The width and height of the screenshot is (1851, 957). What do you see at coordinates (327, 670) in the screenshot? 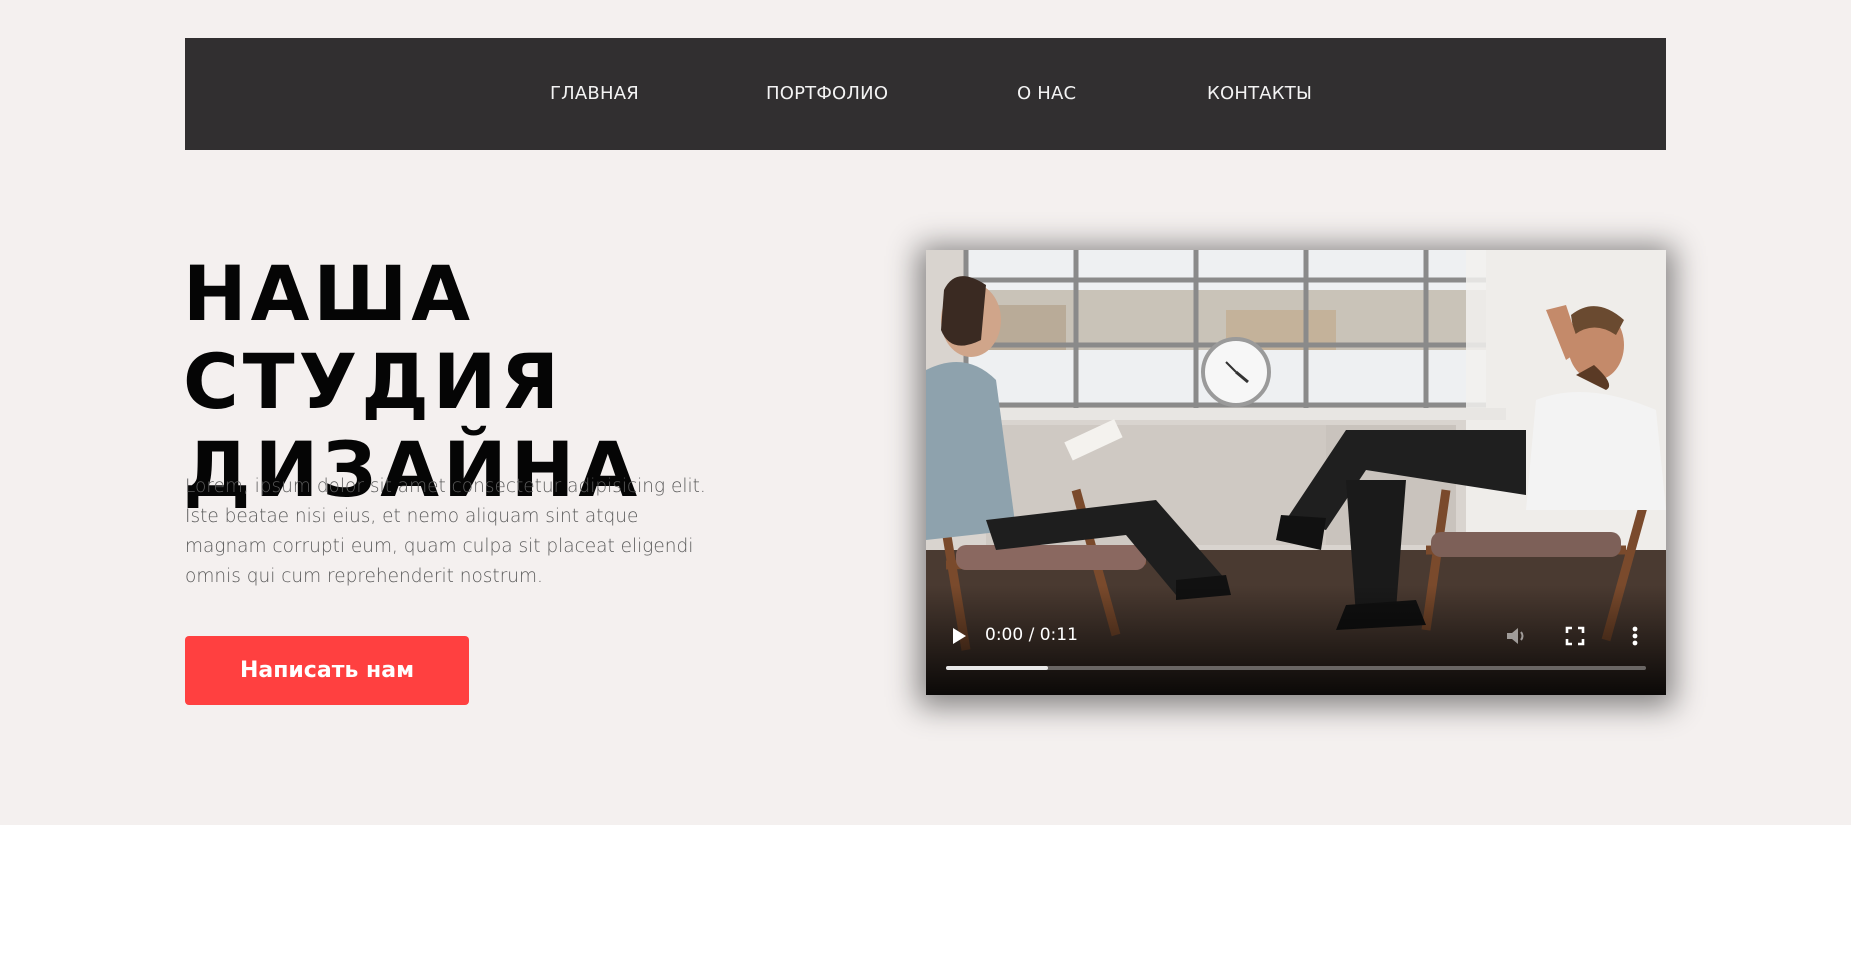
I see `write-us-button: Написать нам` at bounding box center [327, 670].